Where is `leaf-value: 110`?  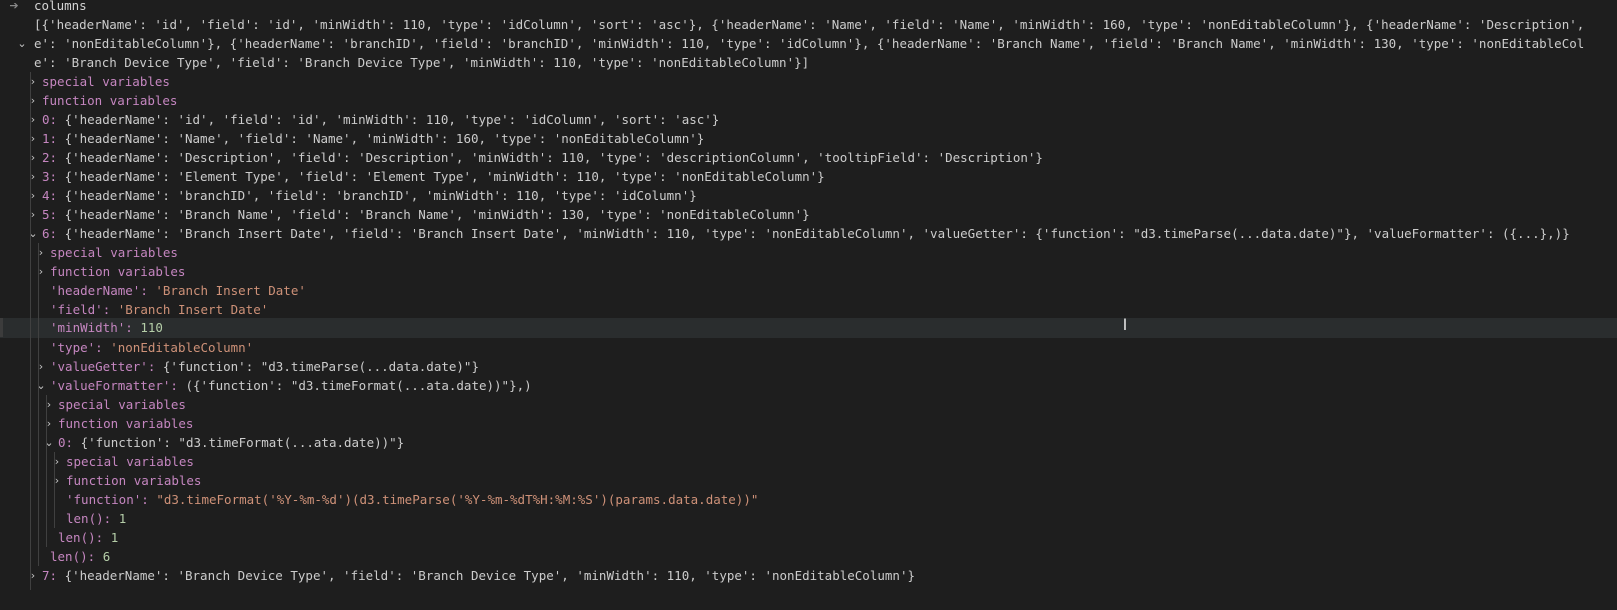 leaf-value: 110 is located at coordinates (151, 327).